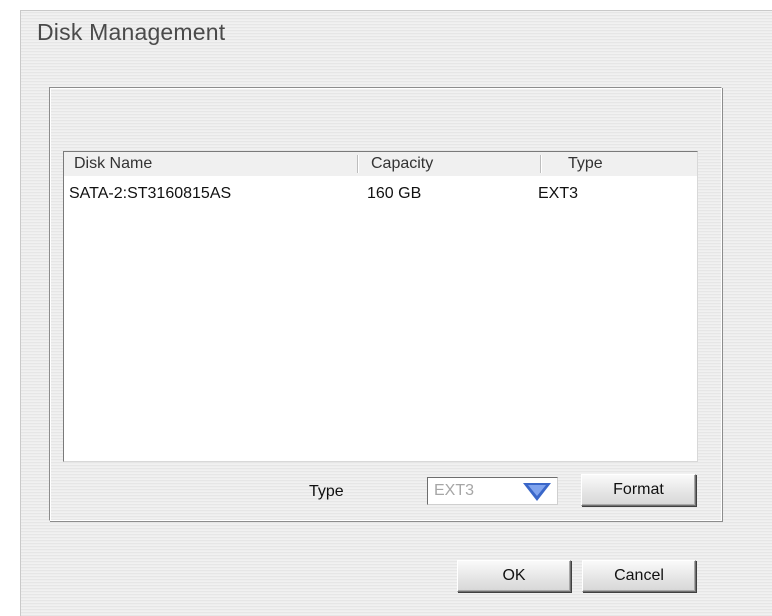 This screenshot has width=772, height=616. What do you see at coordinates (514, 576) in the screenshot?
I see `ok-button: OK` at bounding box center [514, 576].